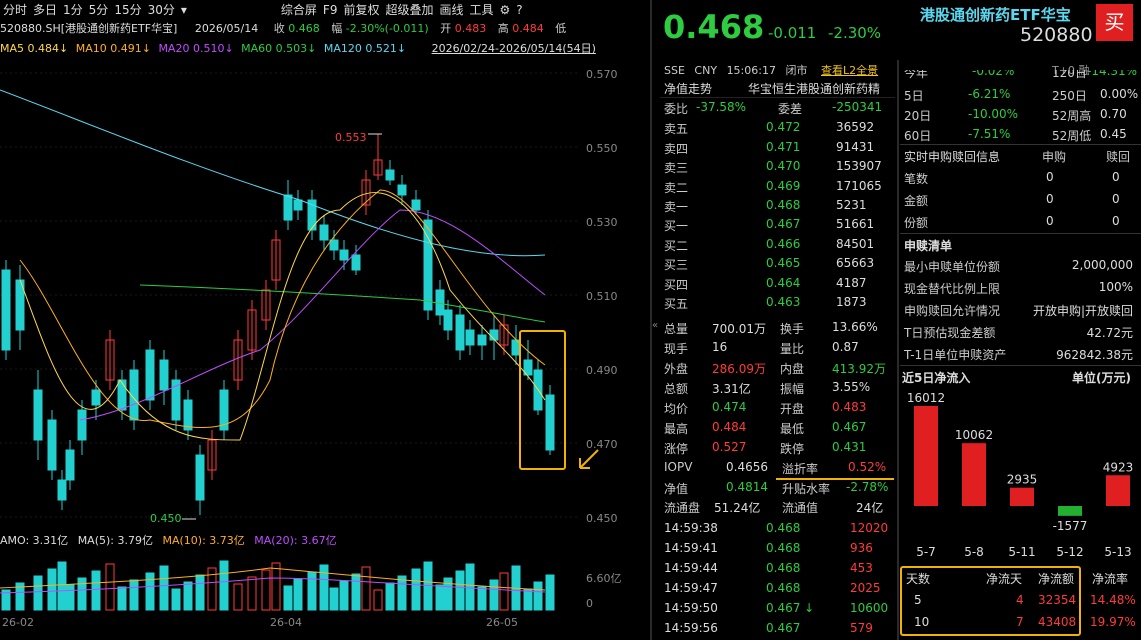  Describe the element at coordinates (993, 74) in the screenshot. I see `perf-value: -0.02%` at that location.